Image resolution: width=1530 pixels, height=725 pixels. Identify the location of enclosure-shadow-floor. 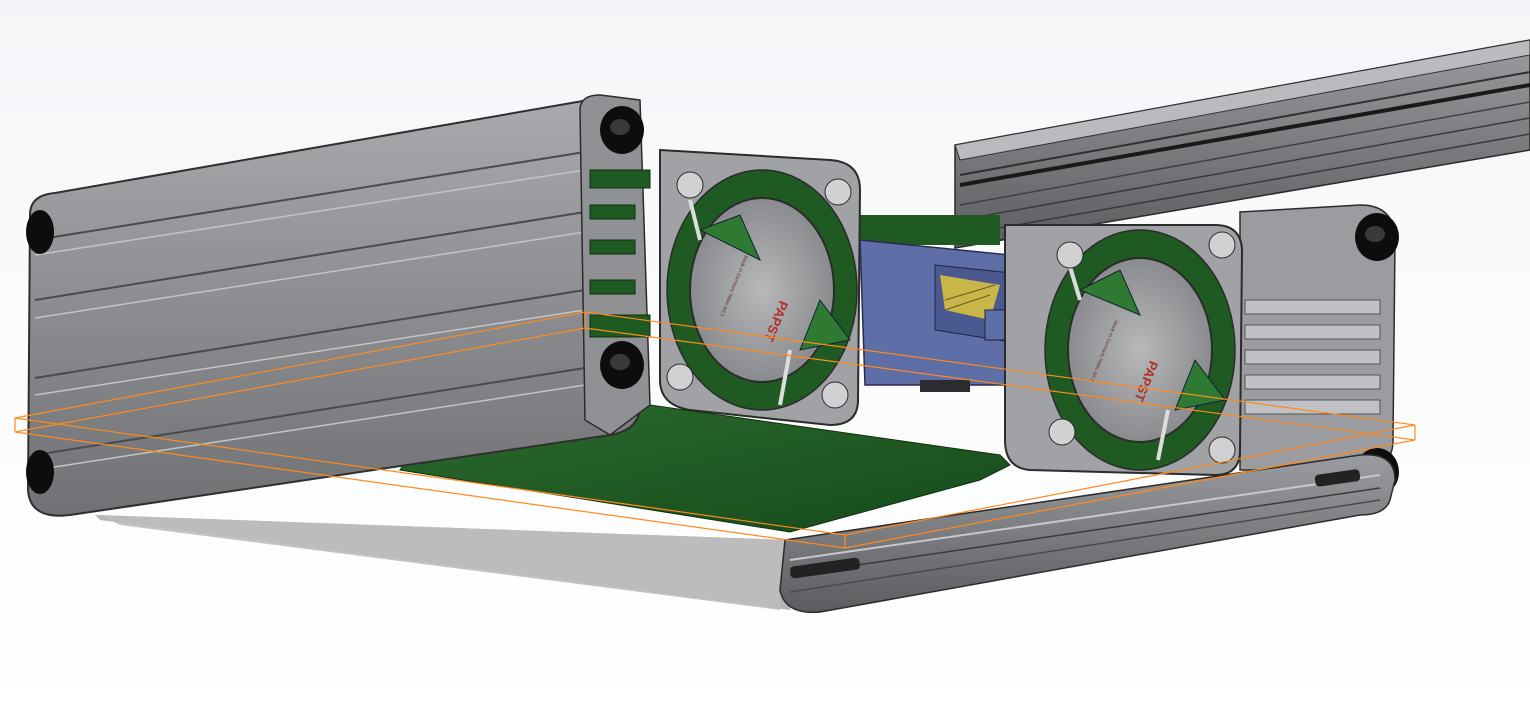
(442, 562).